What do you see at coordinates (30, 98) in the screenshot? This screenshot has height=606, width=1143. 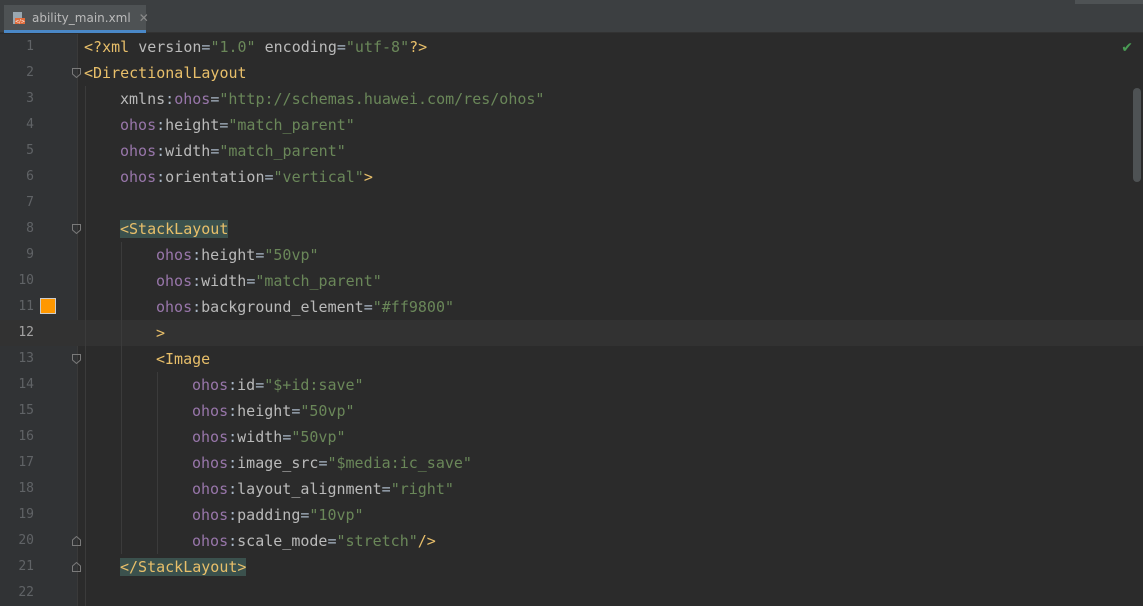 I see `line-number: 3` at bounding box center [30, 98].